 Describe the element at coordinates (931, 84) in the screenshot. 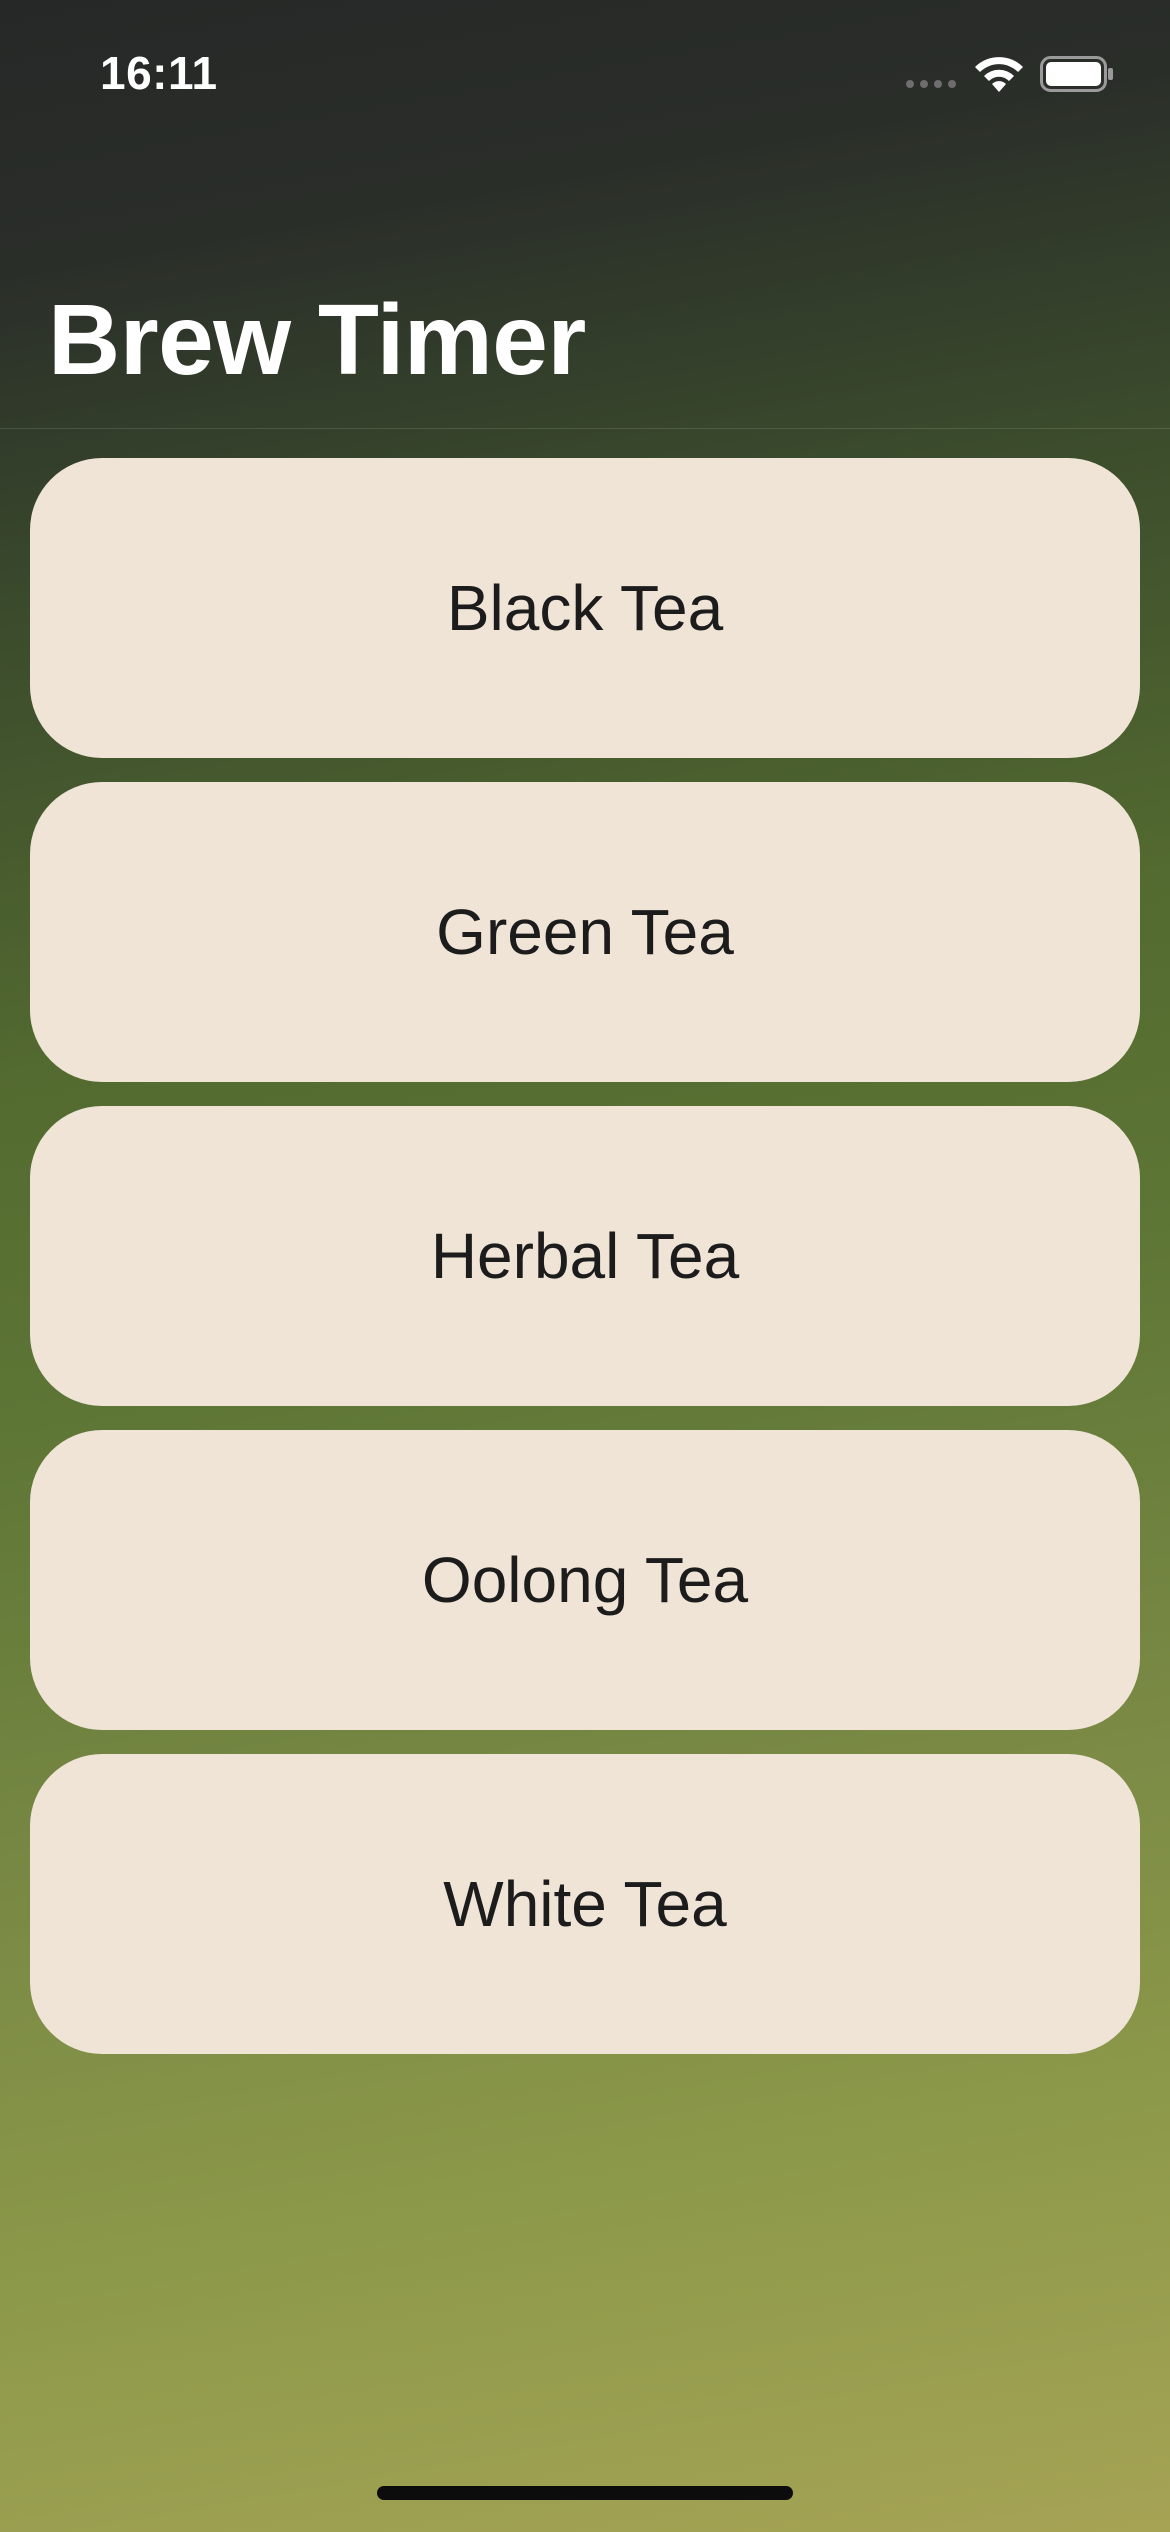

I see `cellular-signal-icon` at that location.